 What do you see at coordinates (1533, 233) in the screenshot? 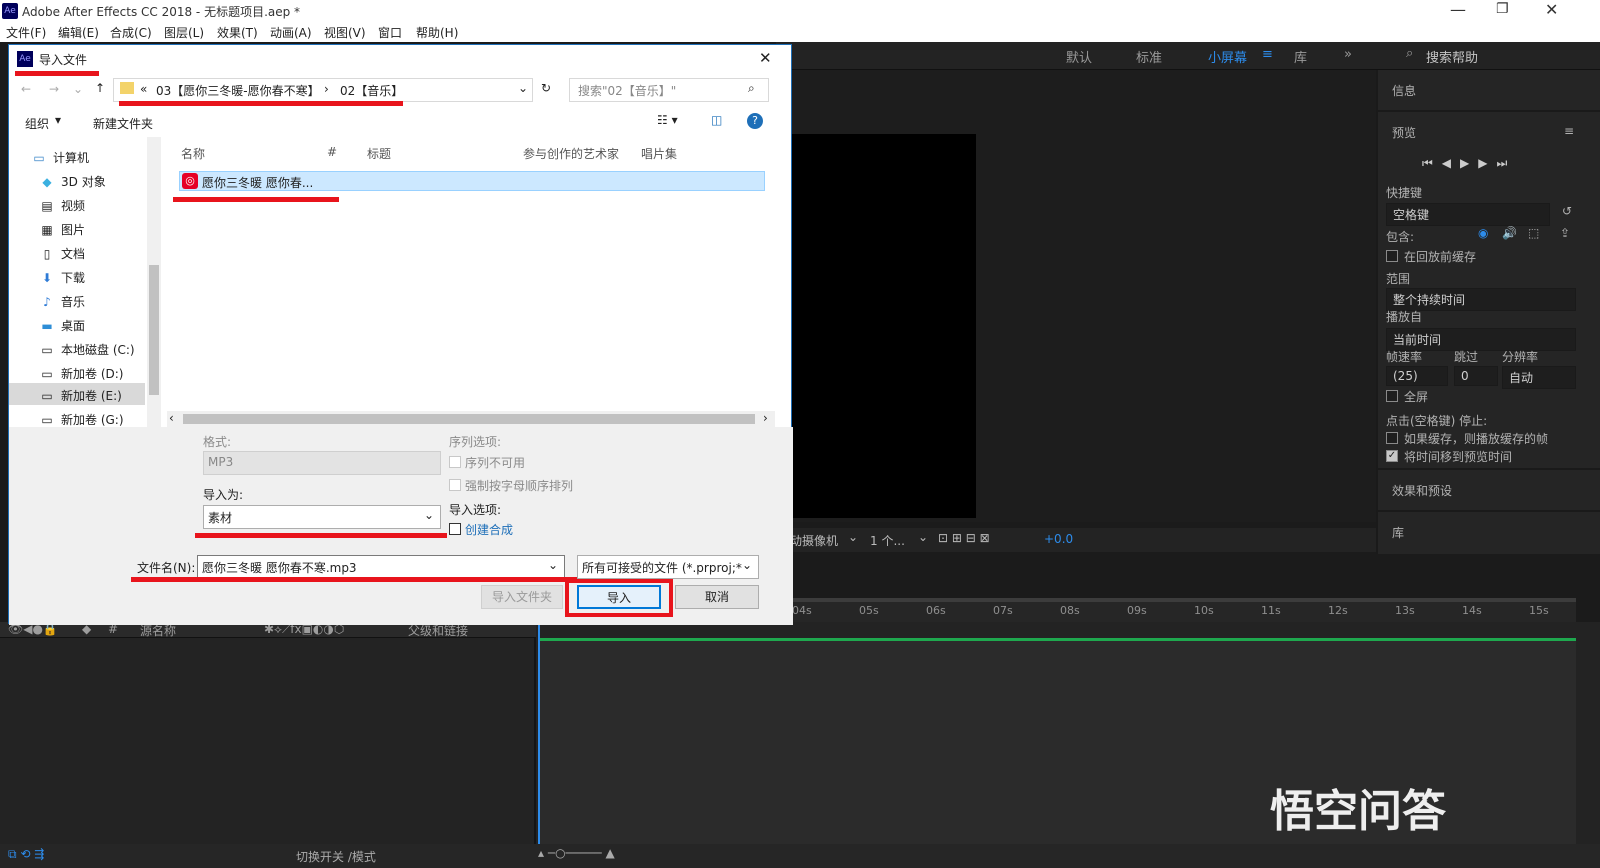
I see `overlay-icon: ⬚` at bounding box center [1533, 233].